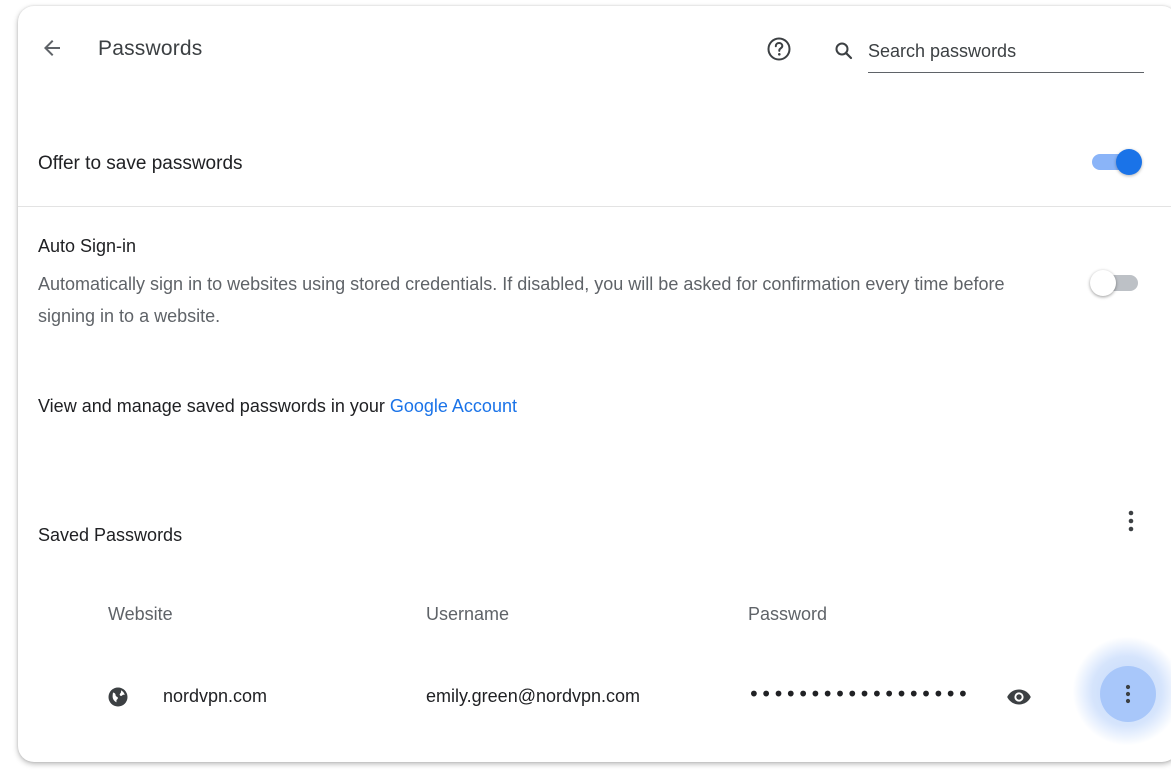  Describe the element at coordinates (468, 614) in the screenshot. I see `column-header-username: Username` at that location.